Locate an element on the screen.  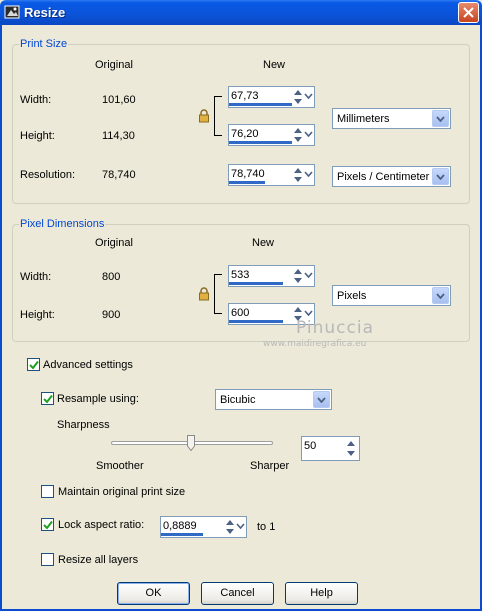
aspect-ratio-value: 0,8889 is located at coordinates (180, 526).